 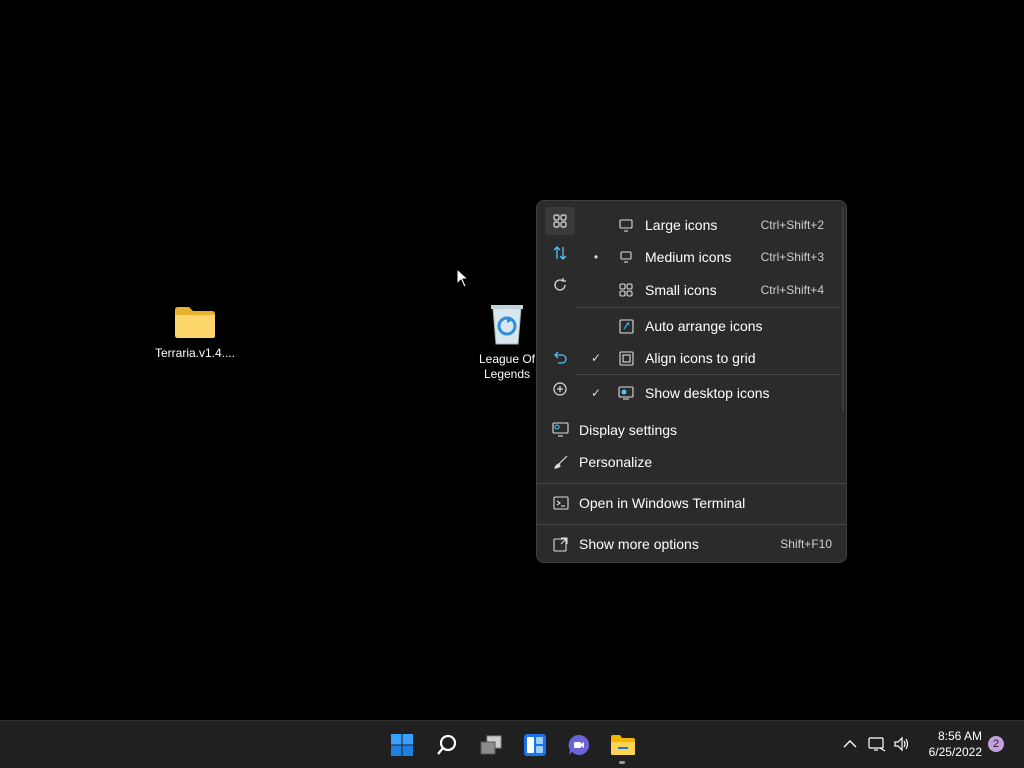 What do you see at coordinates (463, 278) in the screenshot?
I see `mouse-cursor-icon` at bounding box center [463, 278].